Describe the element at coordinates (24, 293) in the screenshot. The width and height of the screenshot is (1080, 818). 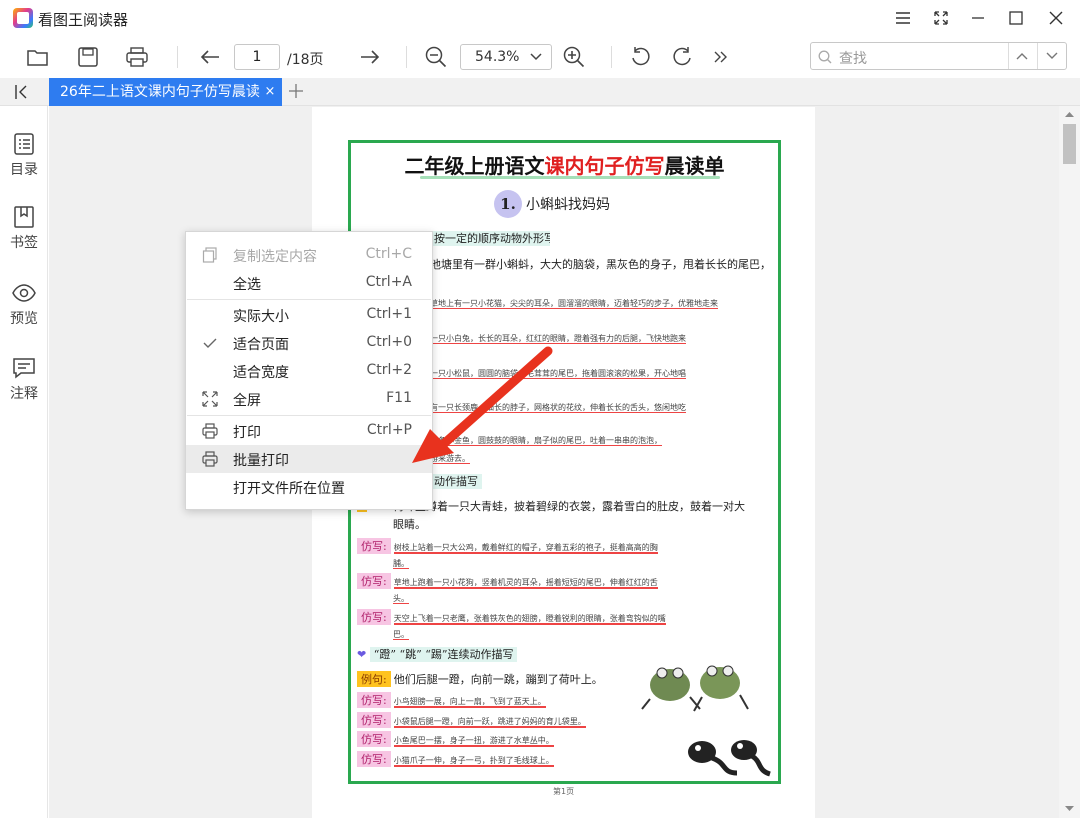
I see `eye-icon` at that location.